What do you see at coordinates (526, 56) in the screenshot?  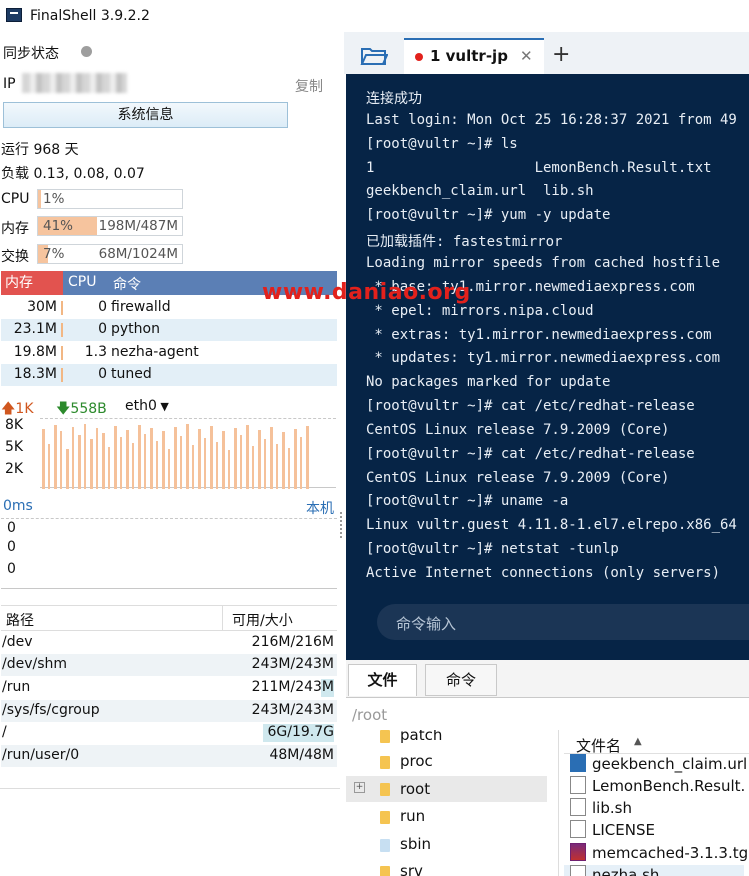 I see `close-icon: ✕` at bounding box center [526, 56].